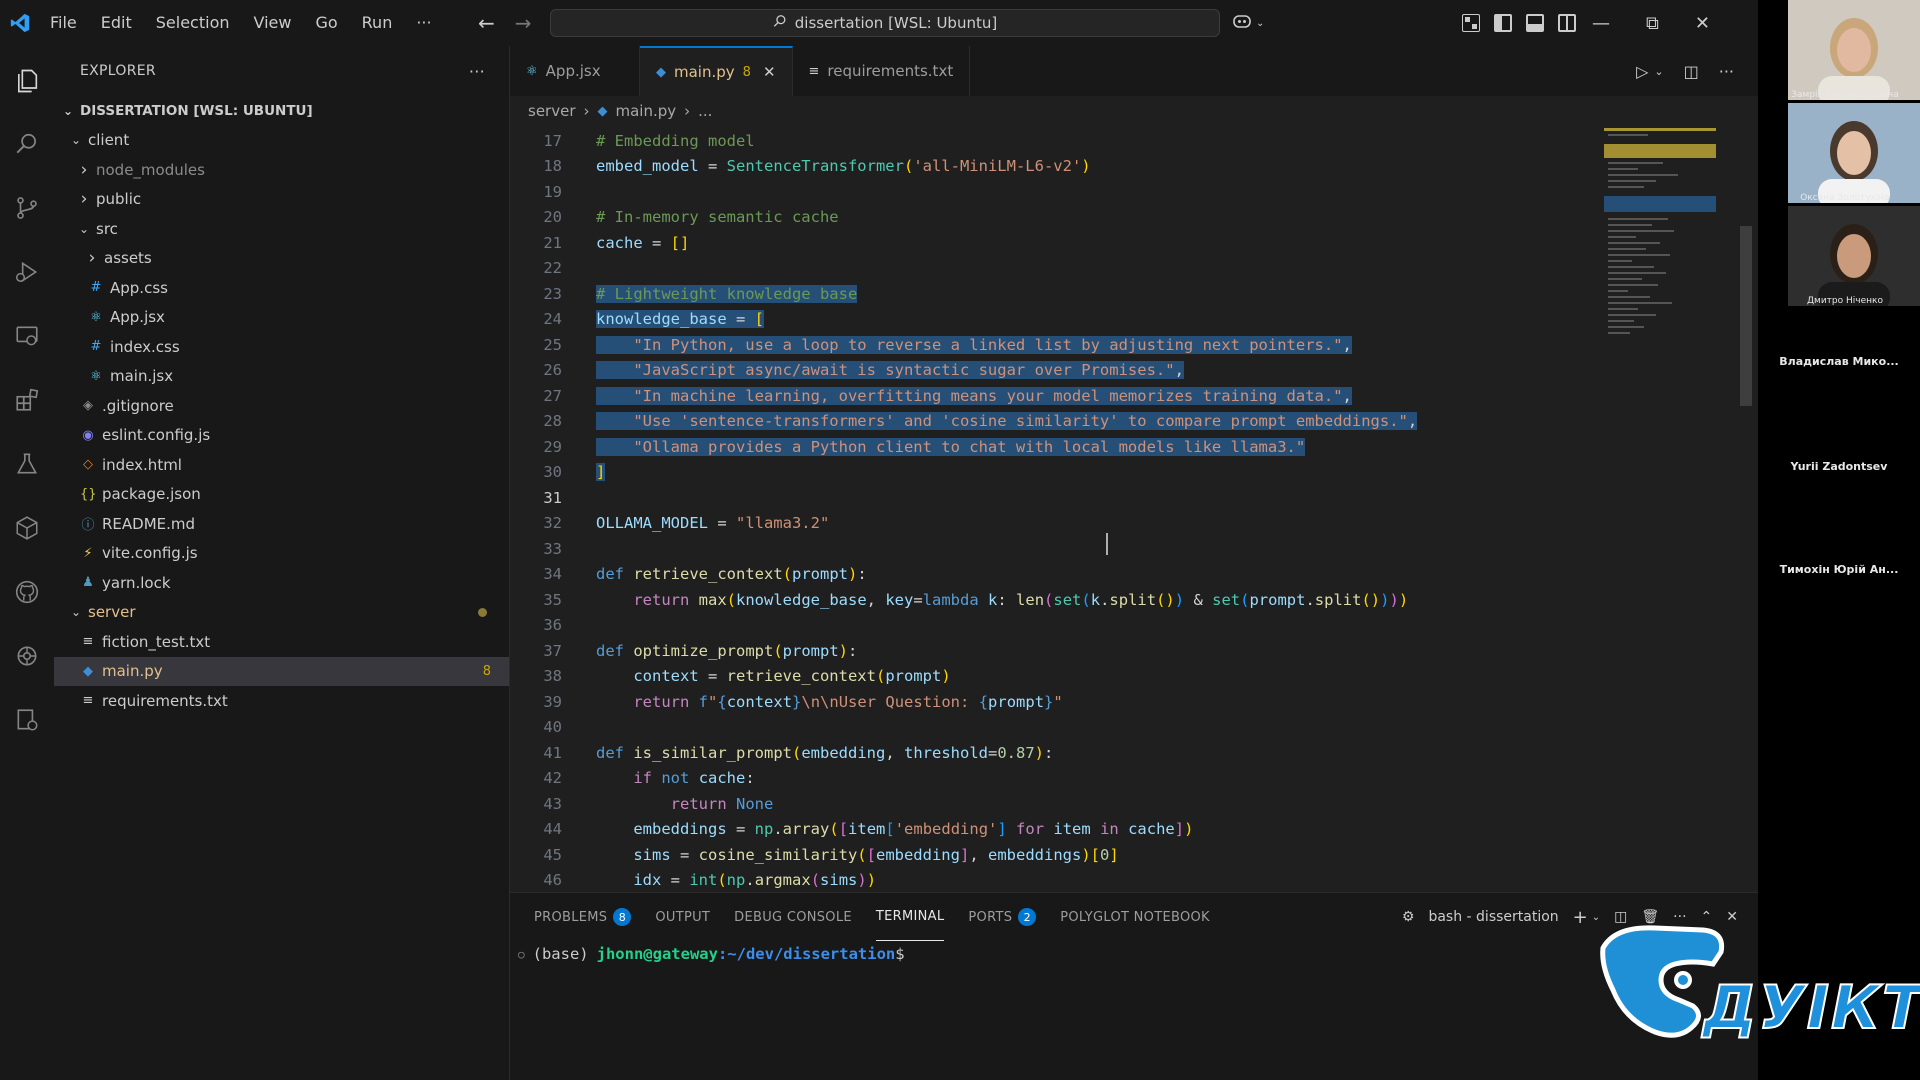  I want to click on code-token: ", so click(1058, 701).